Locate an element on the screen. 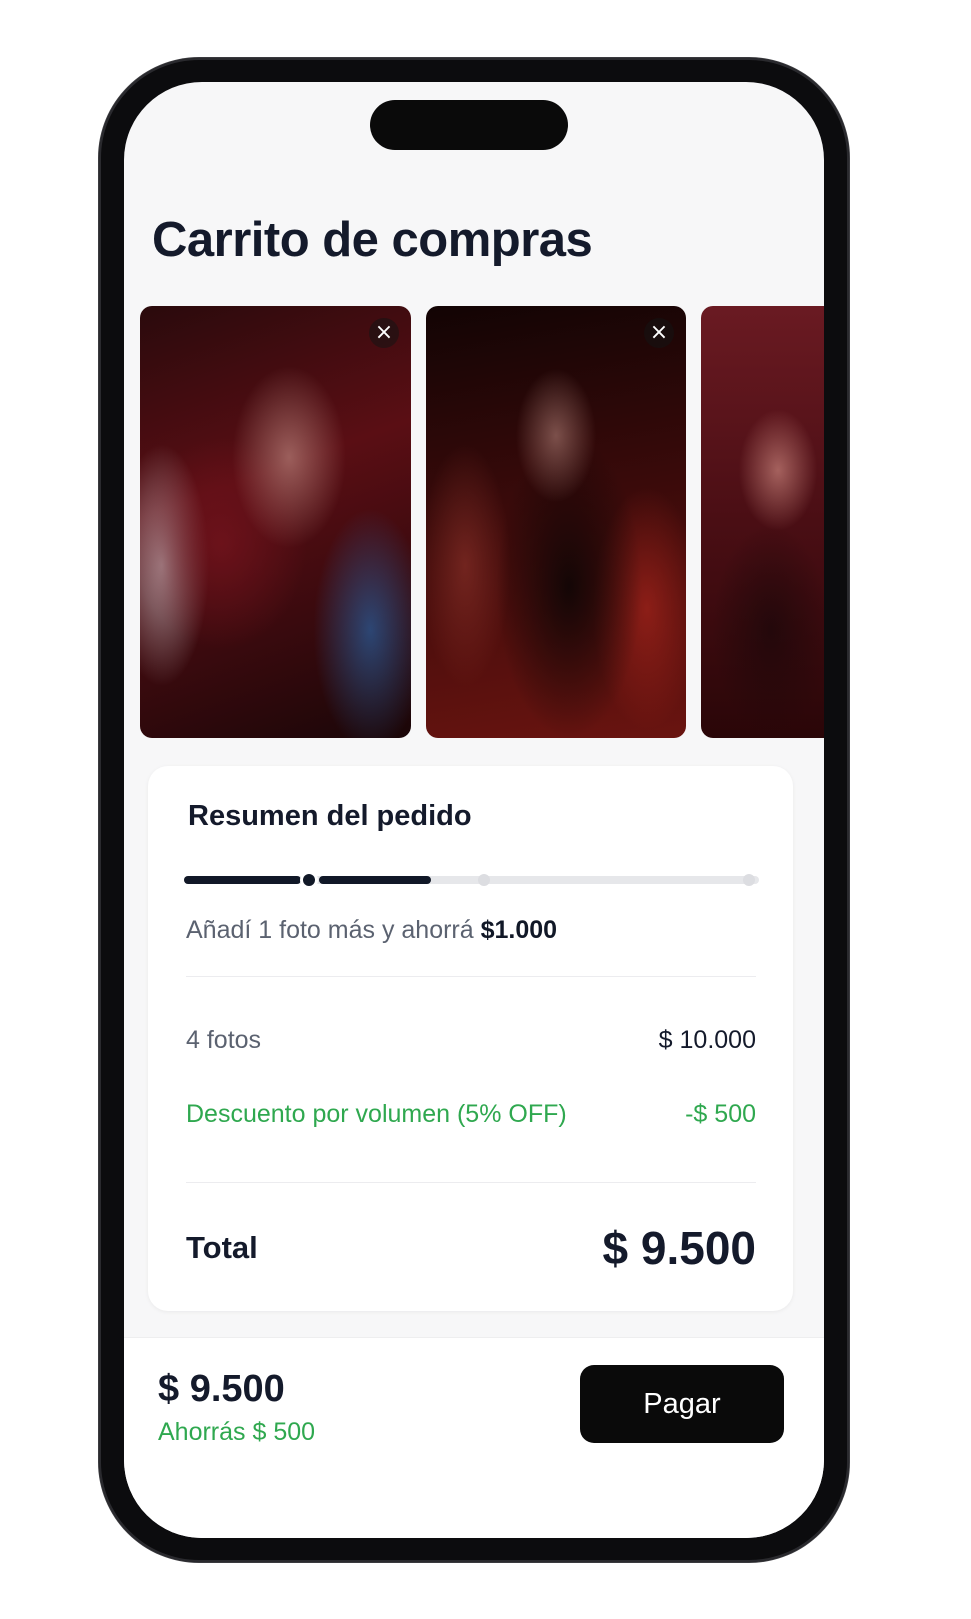  discount-row: Descuento por volumen (5% OFF) -$ 500 is located at coordinates (471, 1114).